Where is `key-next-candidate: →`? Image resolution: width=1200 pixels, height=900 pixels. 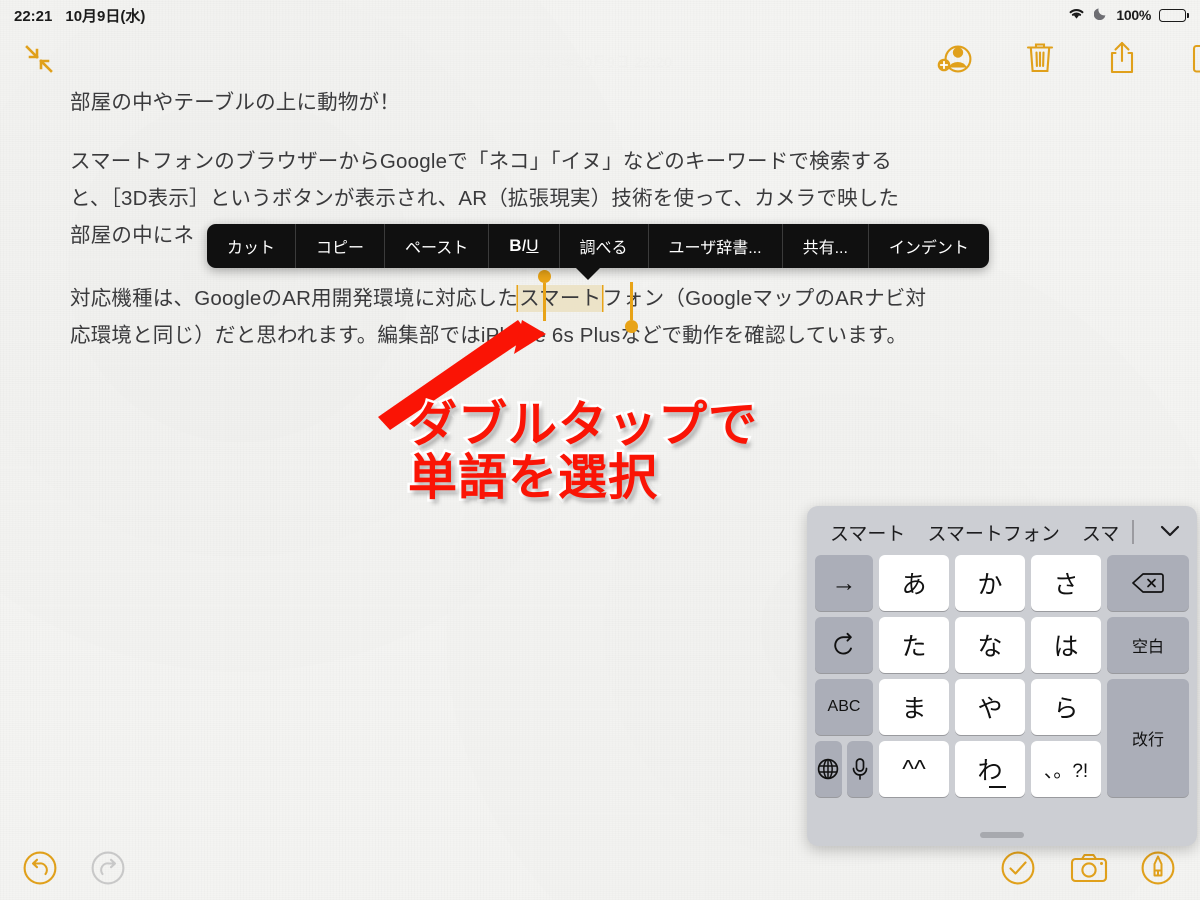 key-next-candidate: → is located at coordinates (844, 583).